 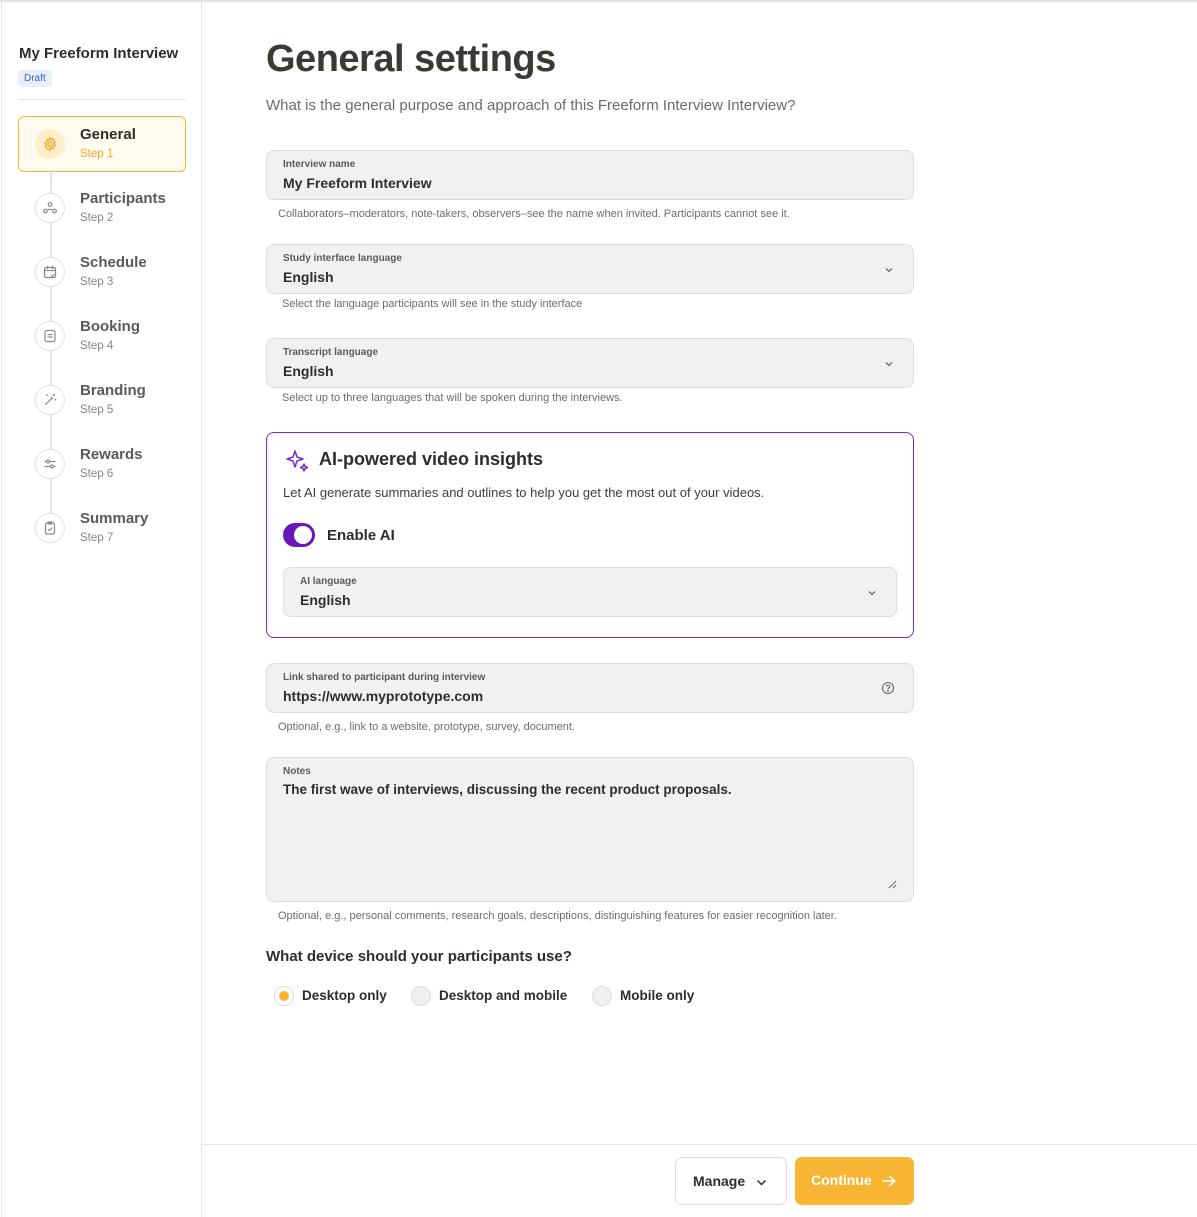 I want to click on sidebar-step-schedule: Schedule Step 3, so click(x=102, y=272).